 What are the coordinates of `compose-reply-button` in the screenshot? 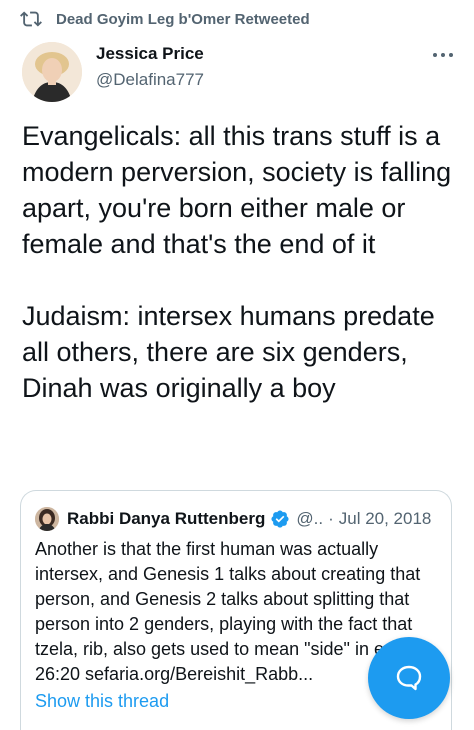 It's located at (409, 678).